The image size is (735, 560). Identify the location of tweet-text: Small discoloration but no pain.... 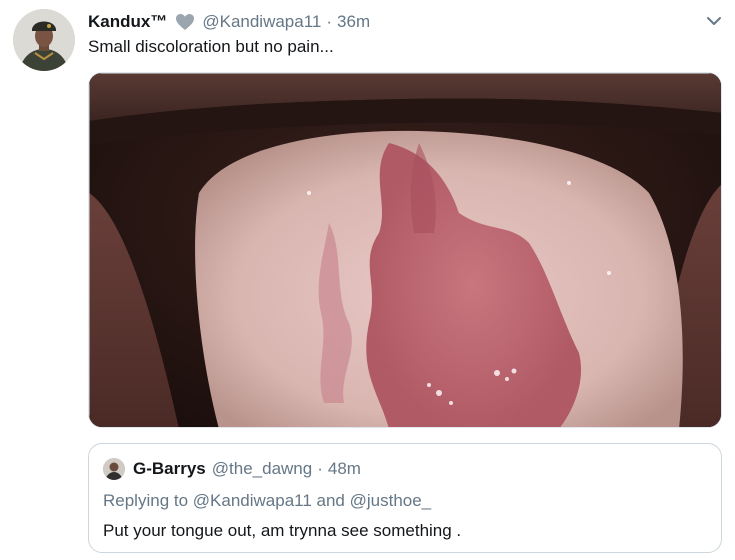
(211, 46).